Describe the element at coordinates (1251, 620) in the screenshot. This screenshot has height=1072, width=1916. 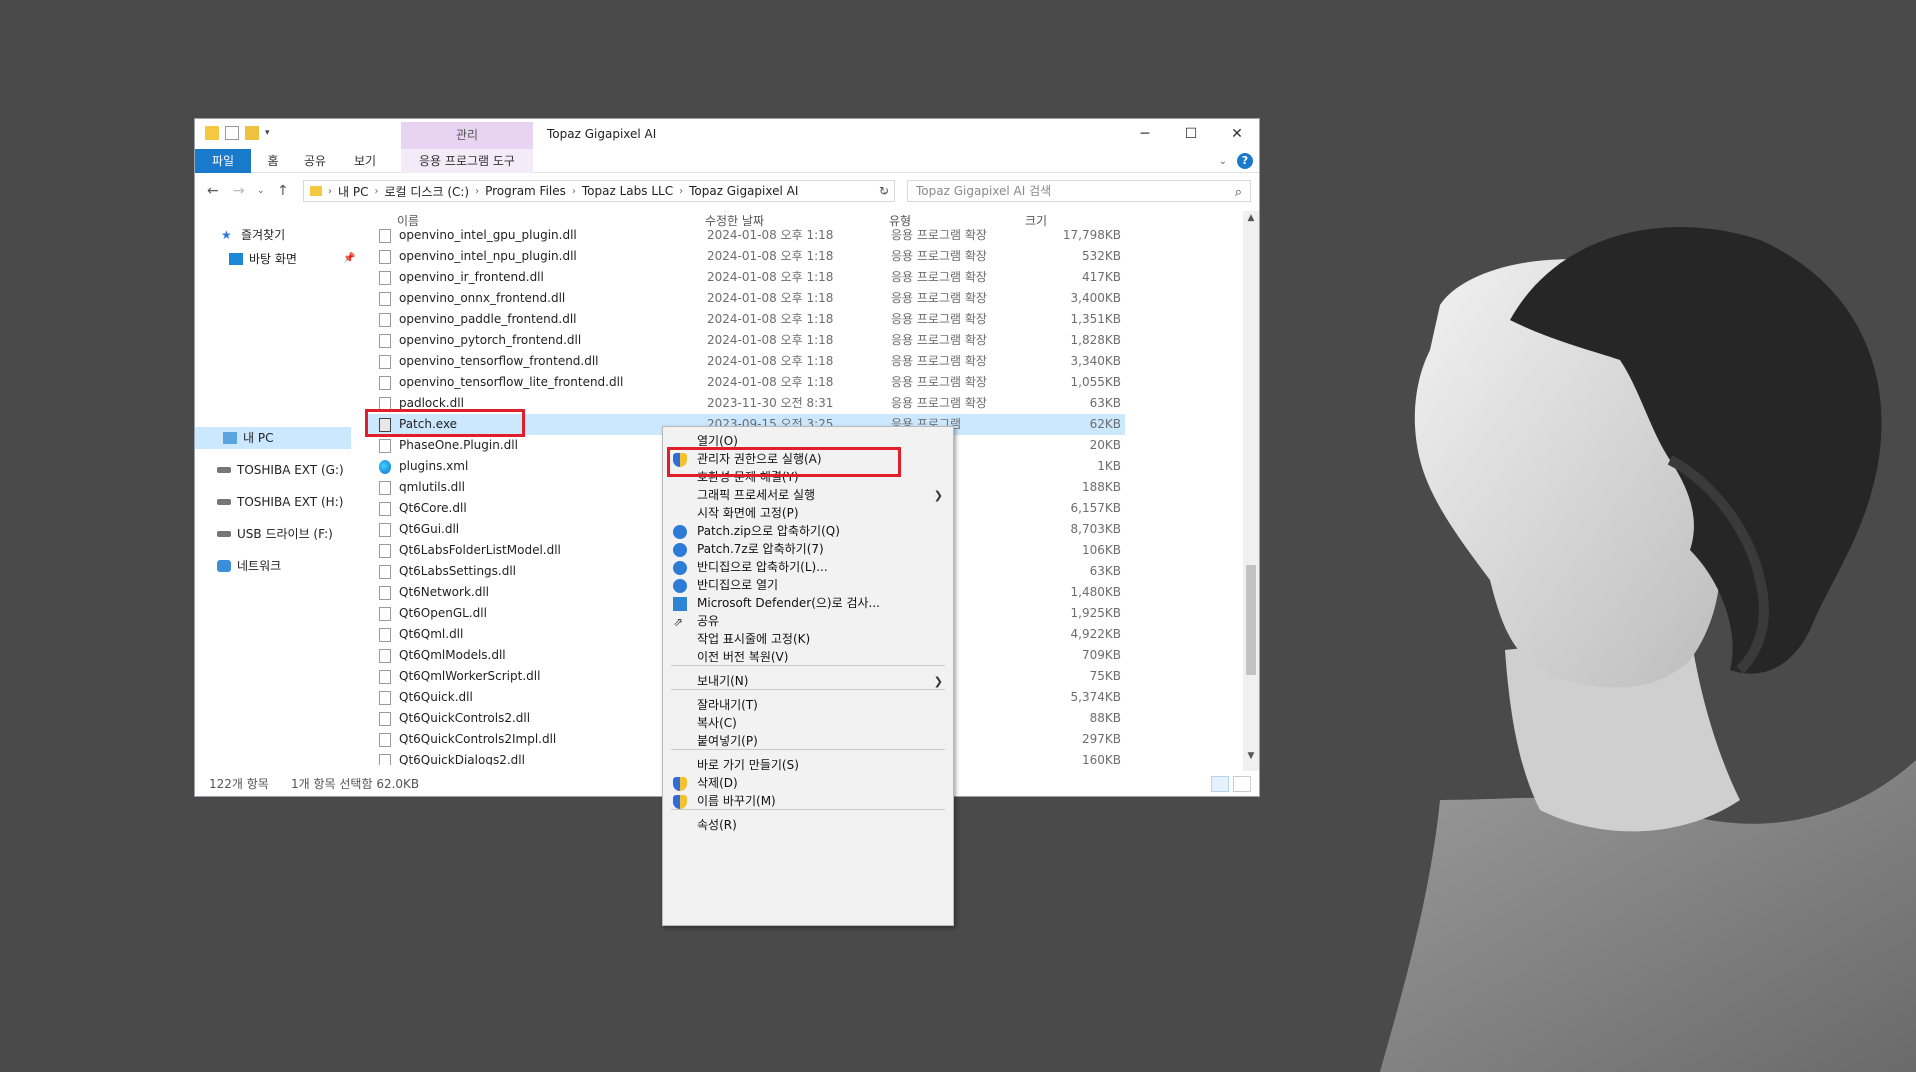
I see `scroll-thumb` at that location.